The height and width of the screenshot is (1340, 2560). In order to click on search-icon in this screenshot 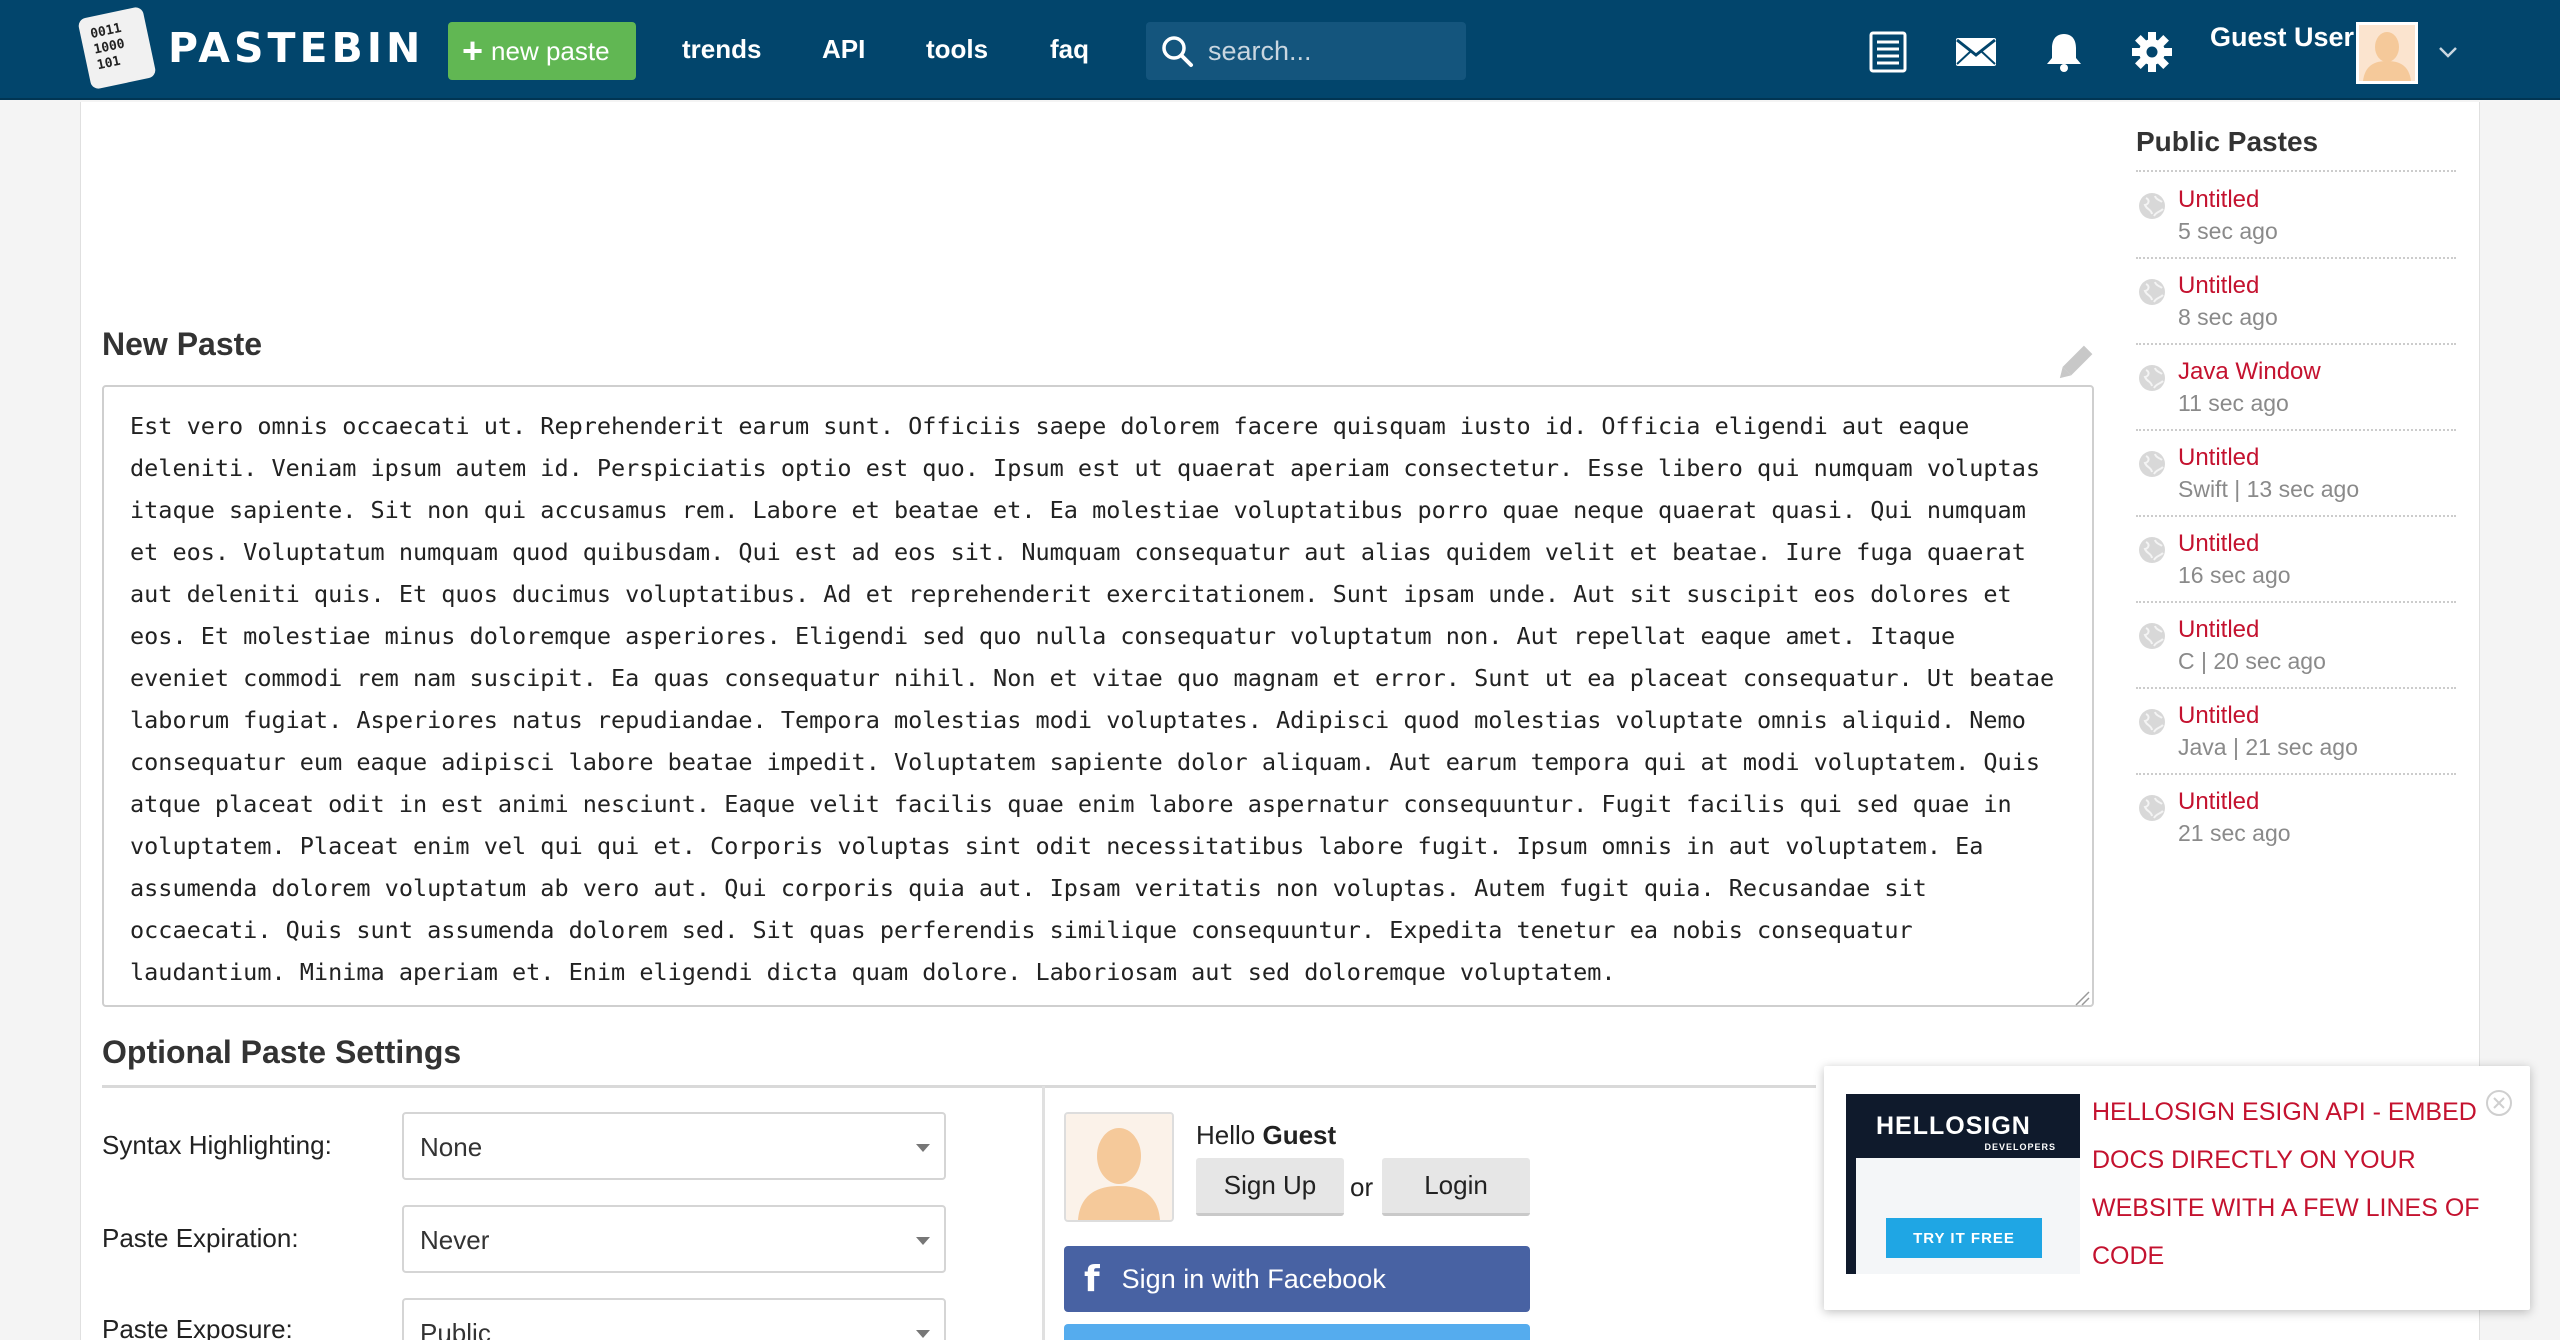, I will do `click(1177, 51)`.